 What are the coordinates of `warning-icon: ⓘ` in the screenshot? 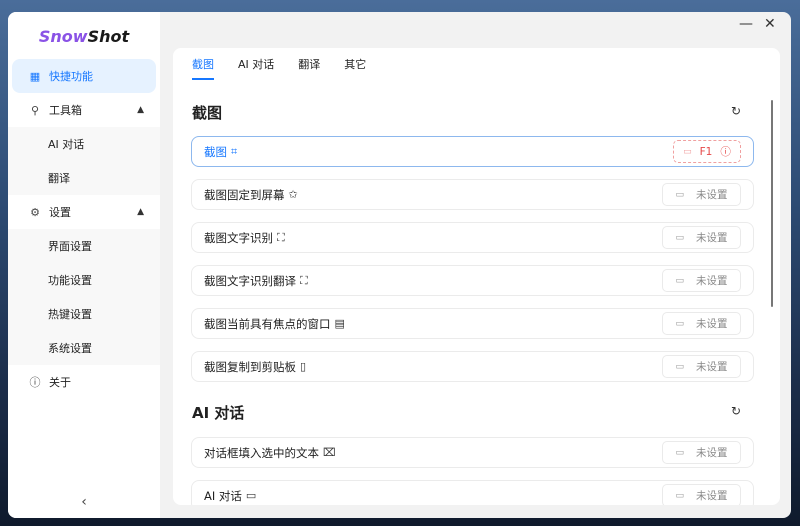 It's located at (725, 152).